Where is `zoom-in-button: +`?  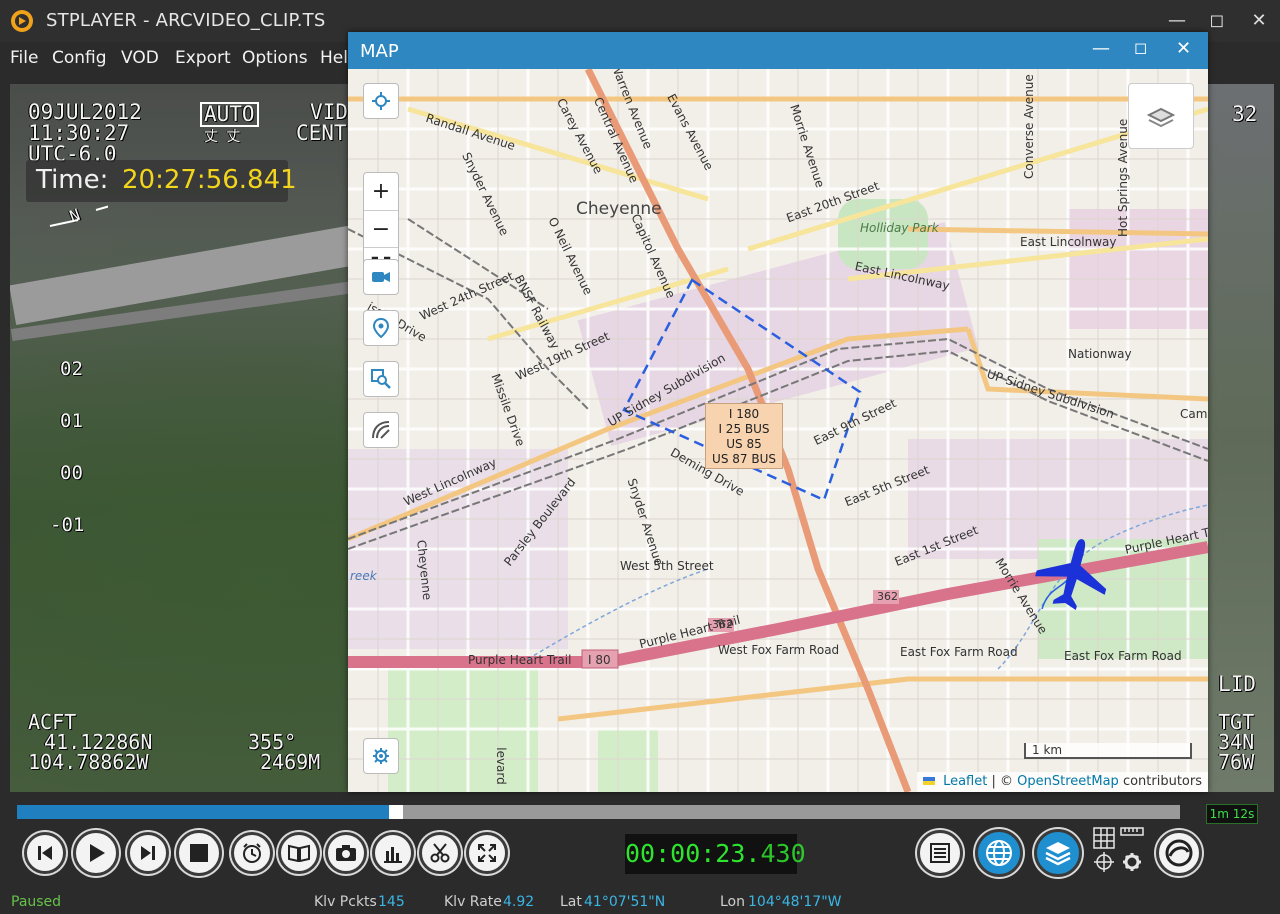
zoom-in-button: + is located at coordinates (381, 191).